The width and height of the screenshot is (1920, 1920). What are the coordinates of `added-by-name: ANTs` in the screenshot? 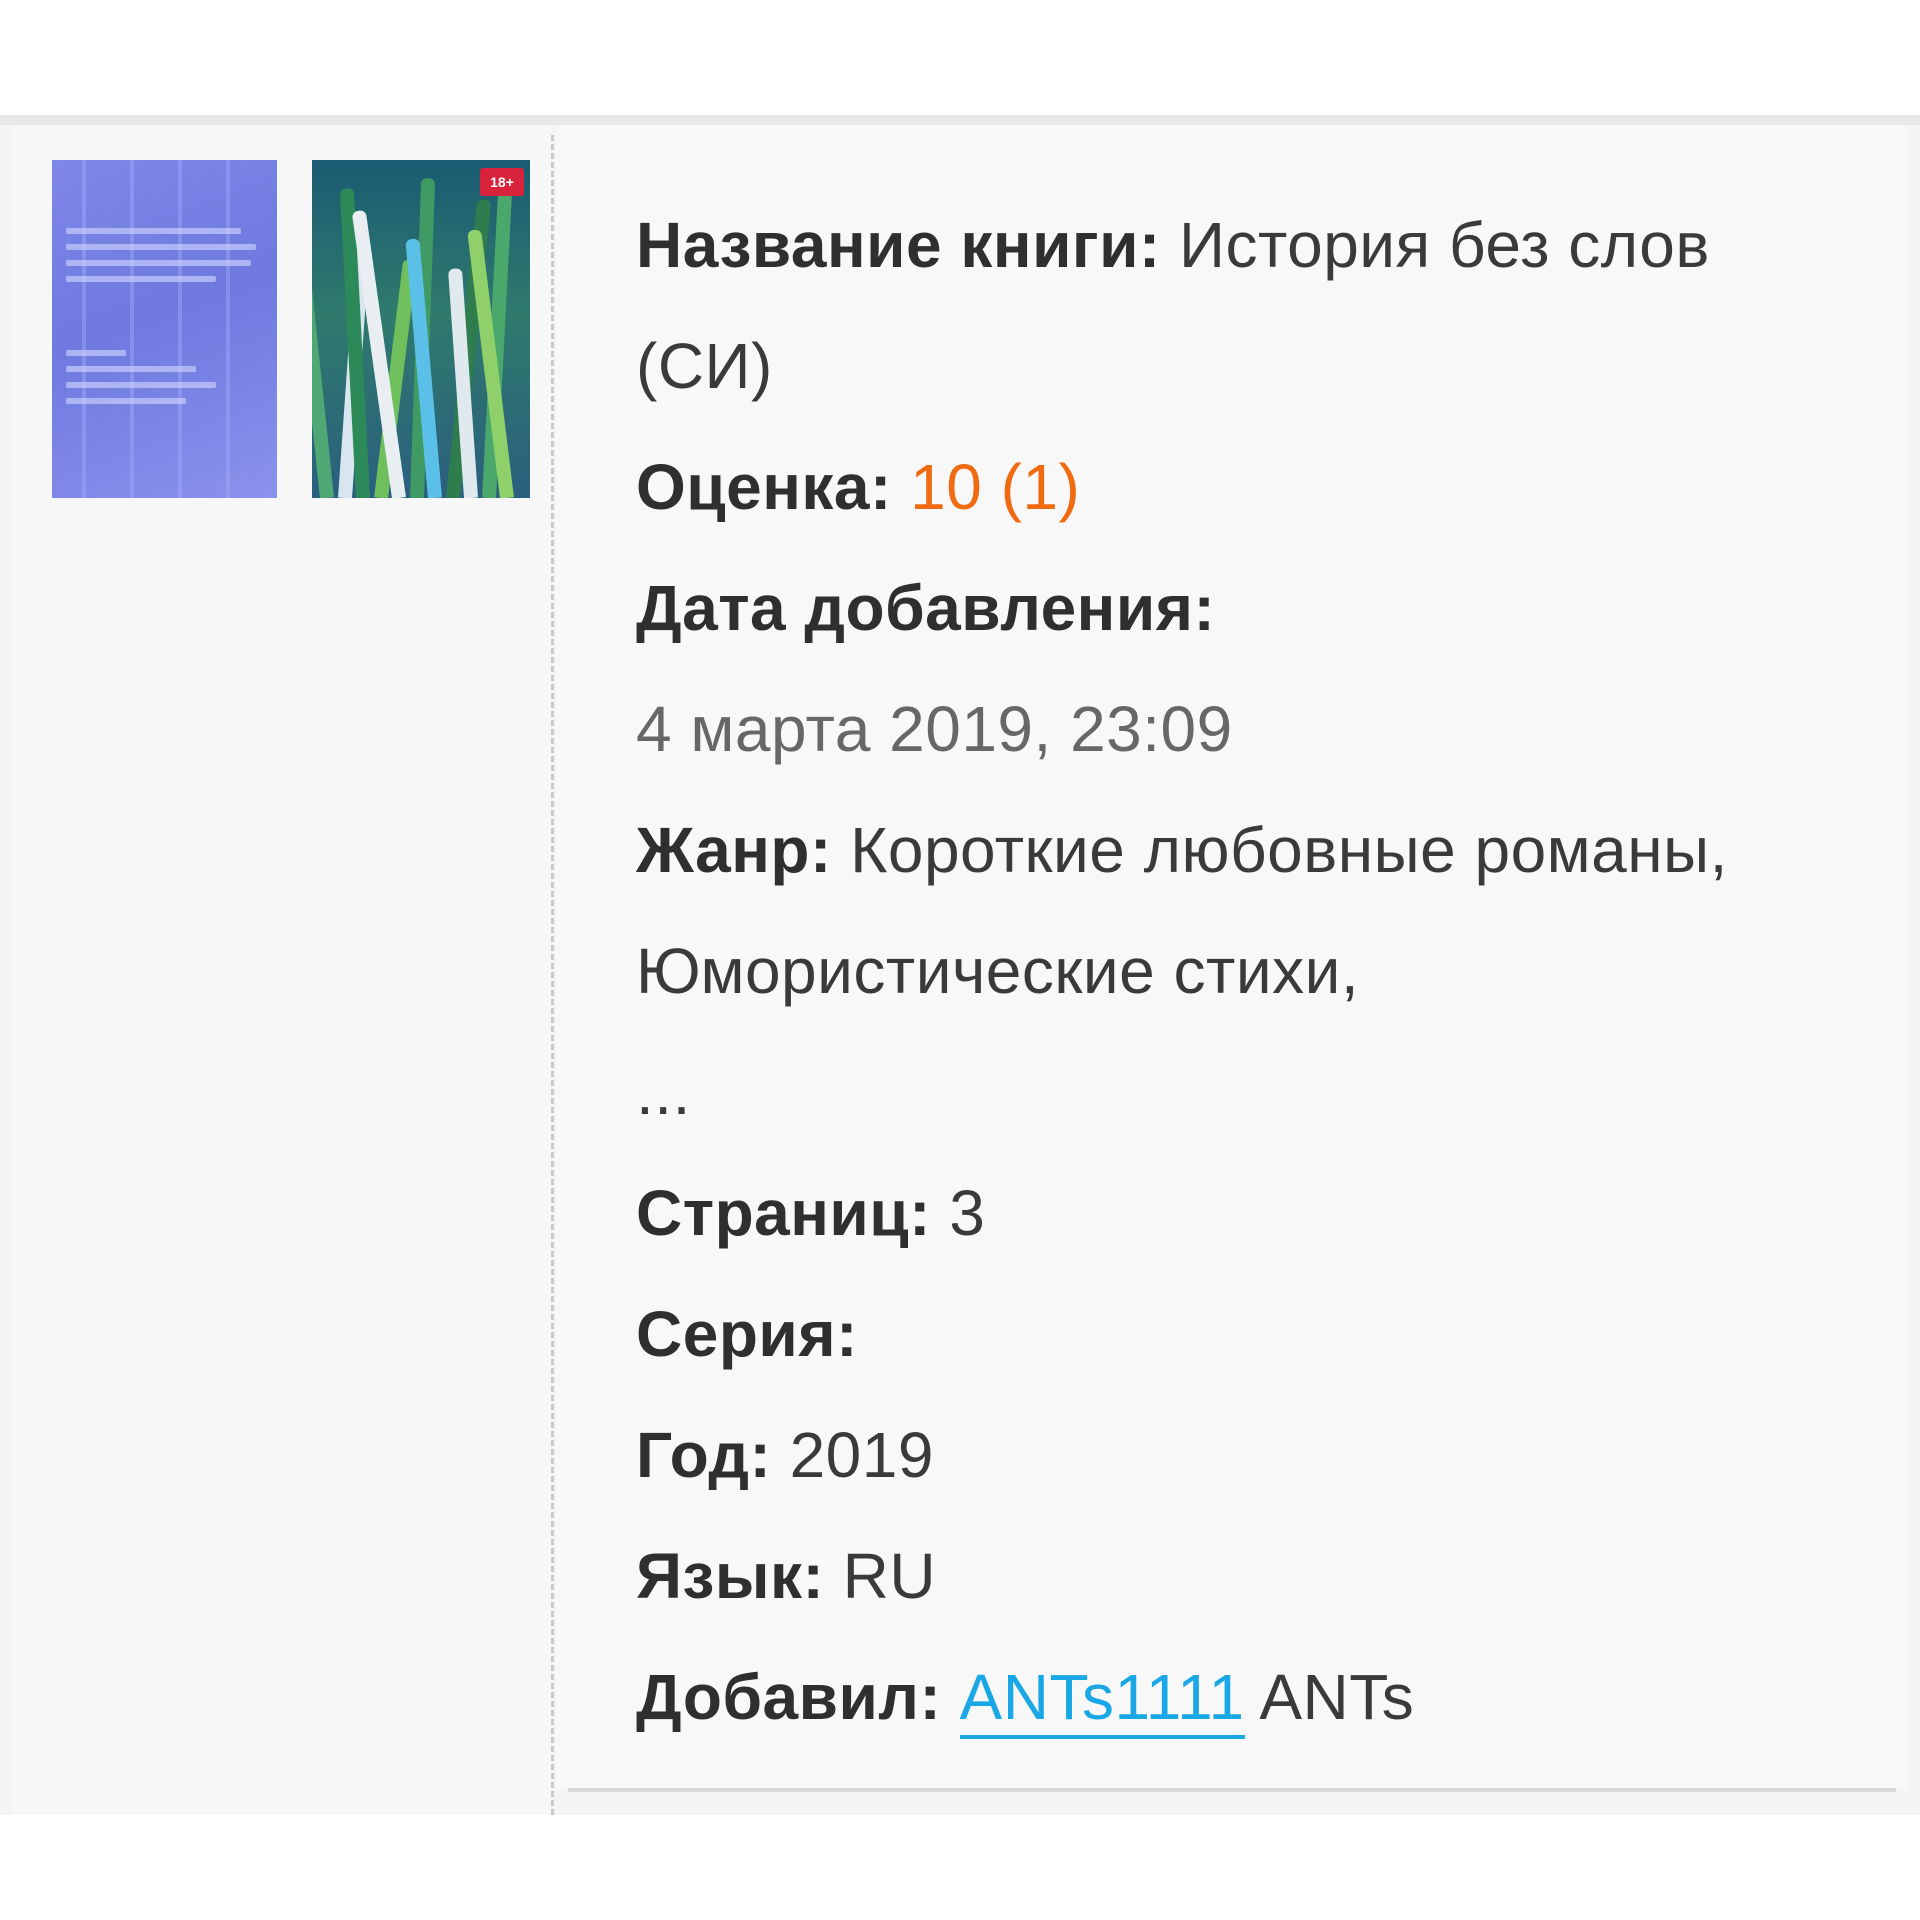 It's located at (1337, 1697).